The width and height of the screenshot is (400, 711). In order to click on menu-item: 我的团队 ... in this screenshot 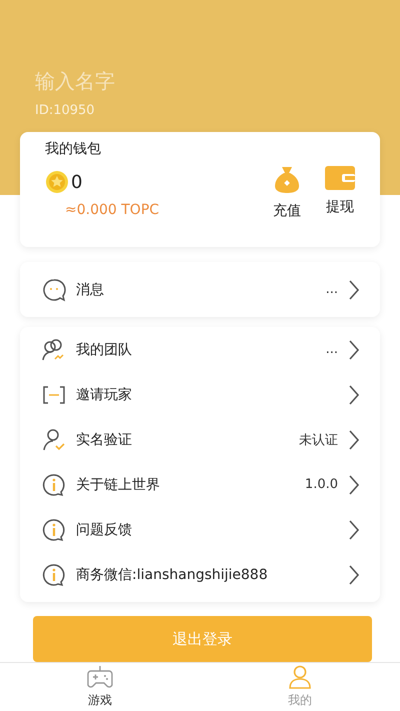, I will do `click(200, 349)`.